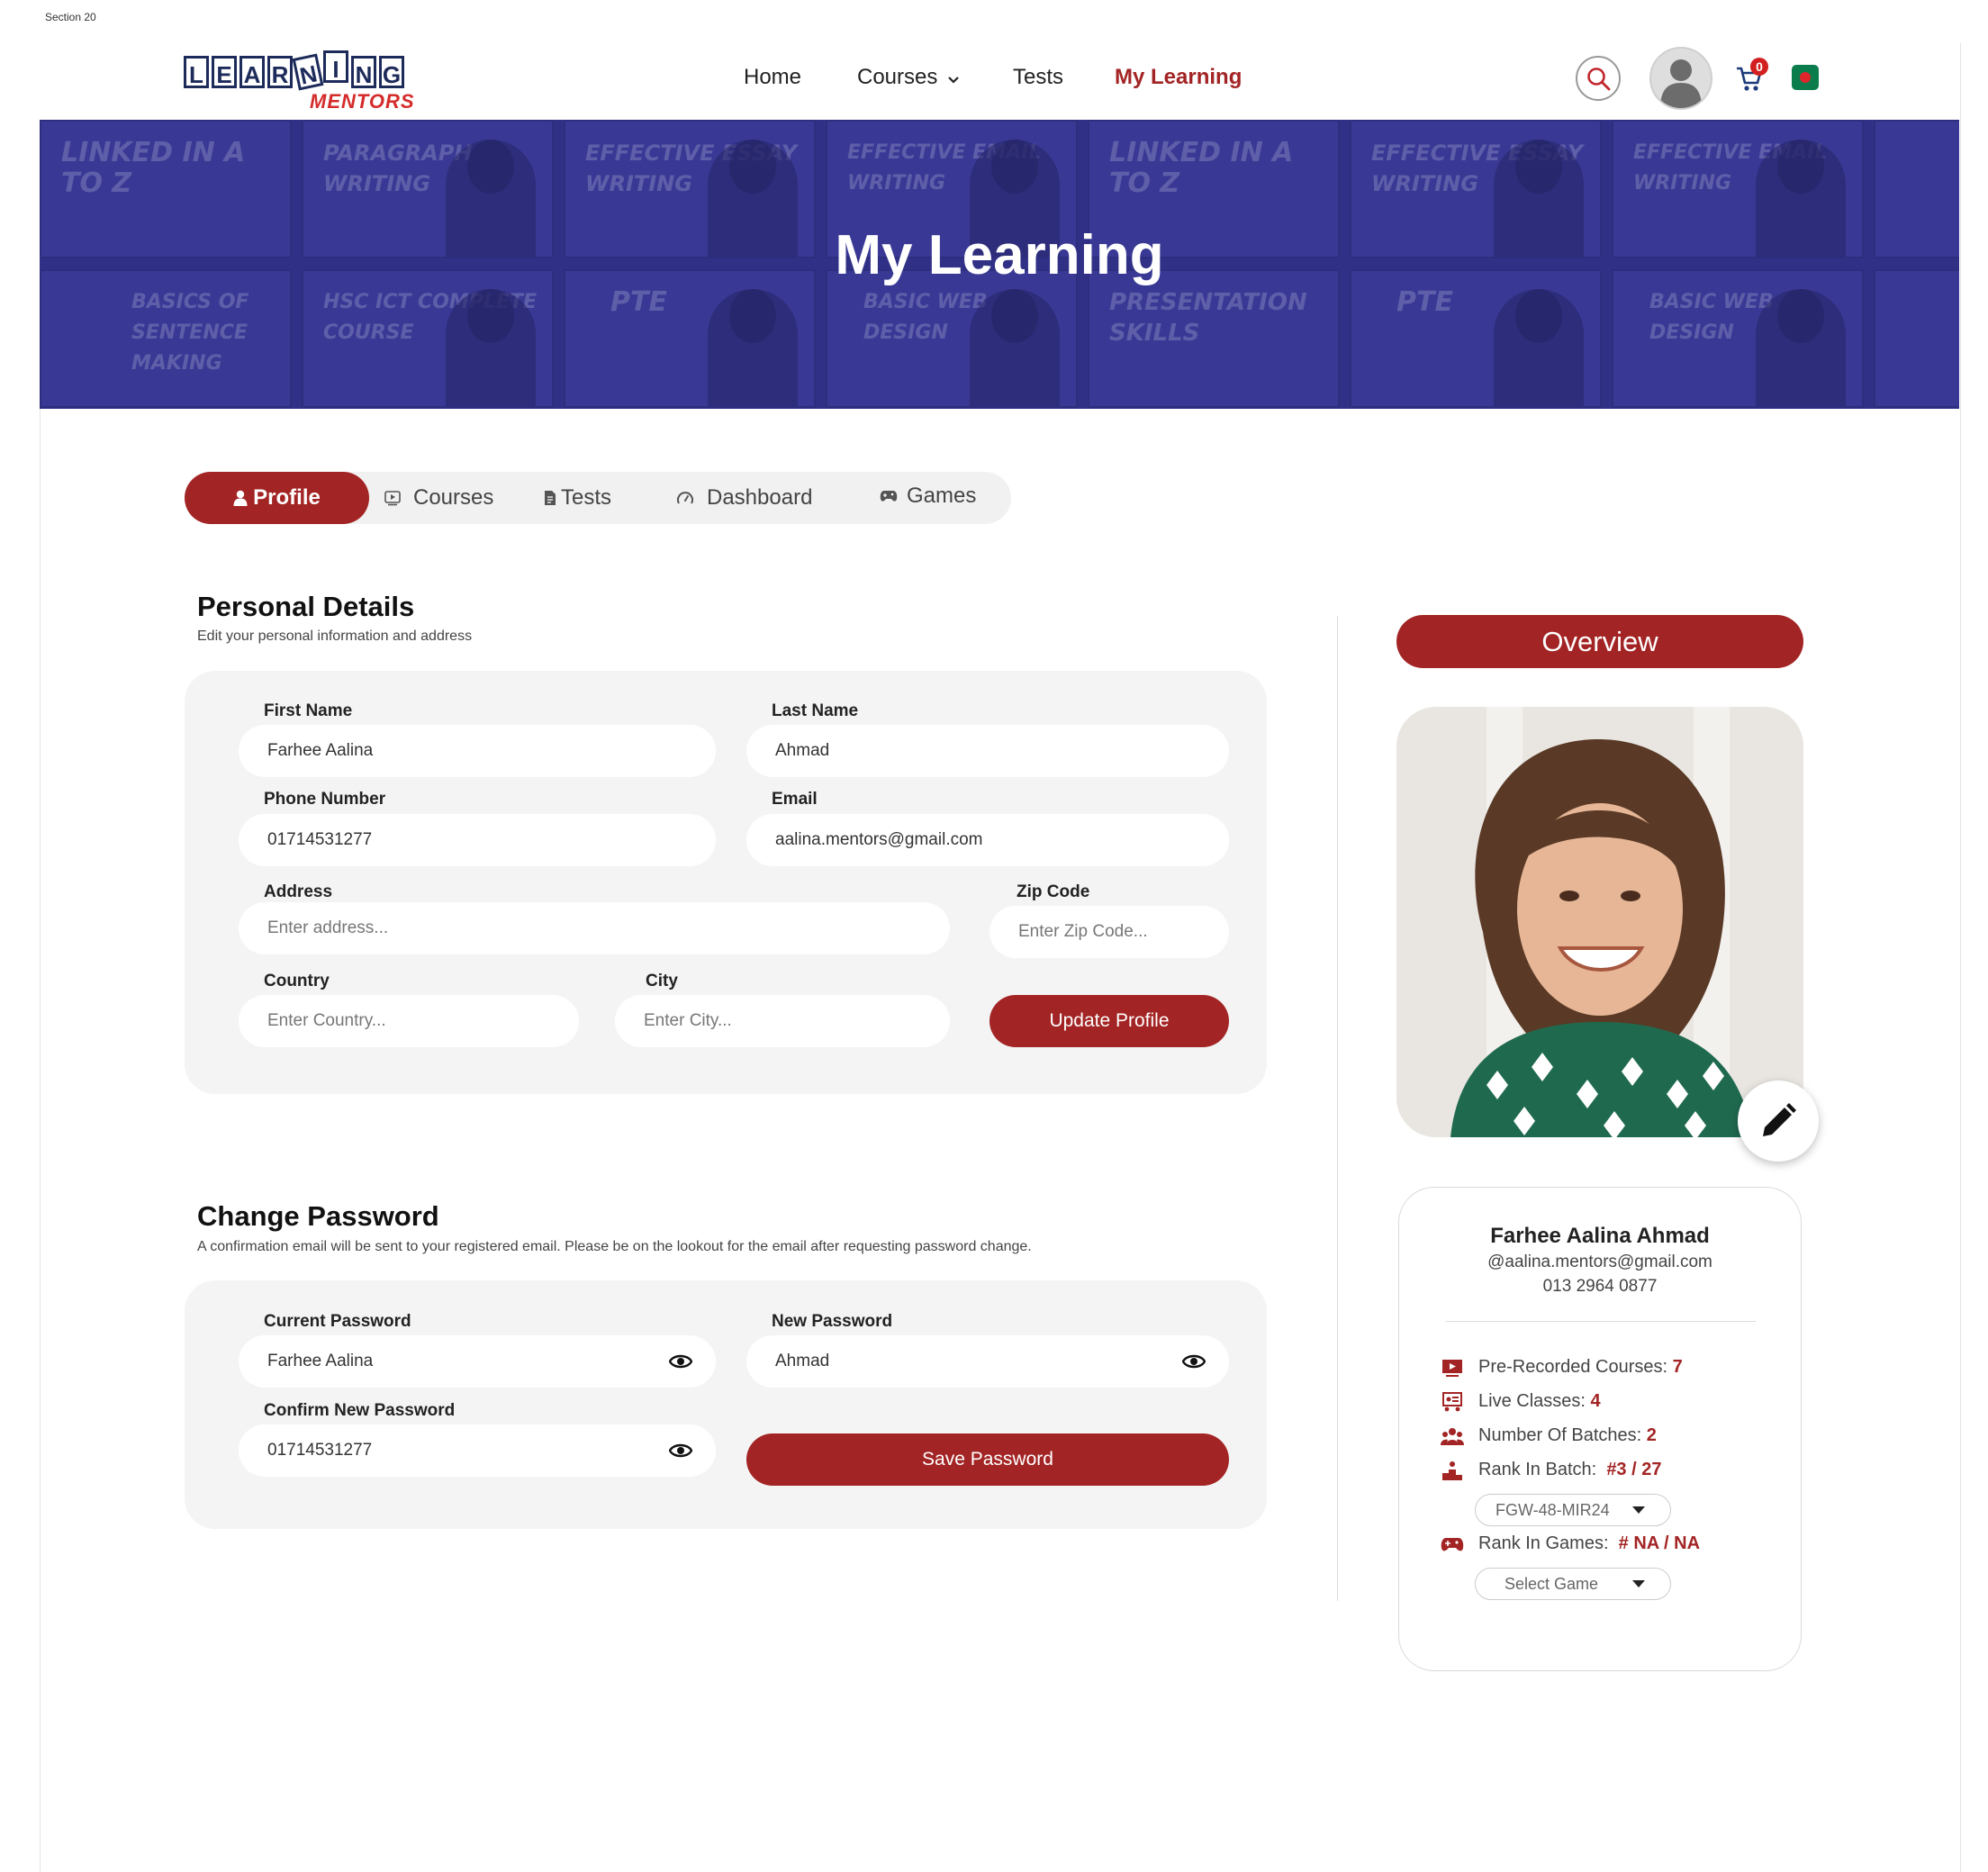  What do you see at coordinates (1805, 78) in the screenshot?
I see `bangladesh-flag-icon` at bounding box center [1805, 78].